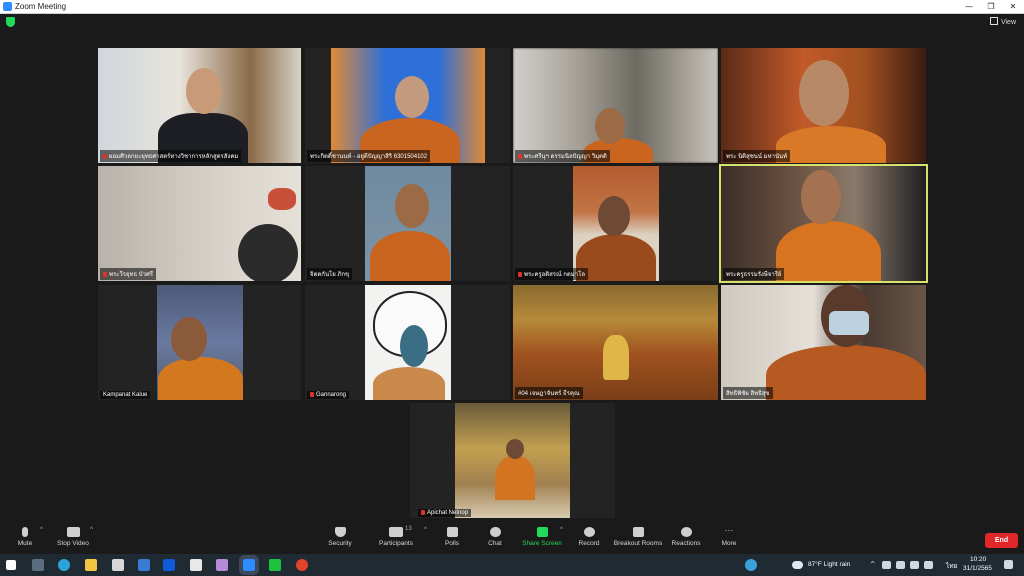 Image resolution: width=1024 pixels, height=576 pixels. I want to click on maximize-button: ❐, so click(991, 6).